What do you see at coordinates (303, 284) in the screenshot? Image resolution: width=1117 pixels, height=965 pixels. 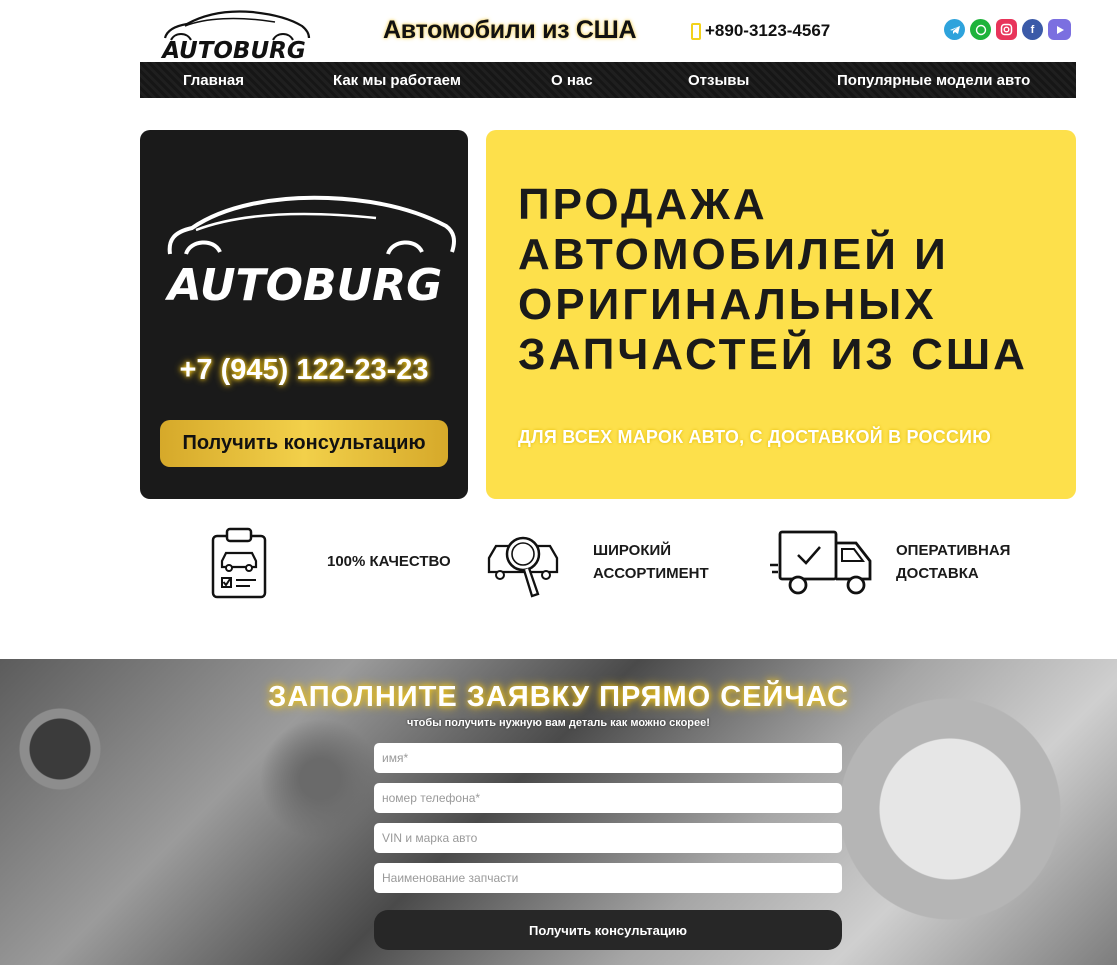 I see `hero-logo-text: AUTOBURG` at bounding box center [303, 284].